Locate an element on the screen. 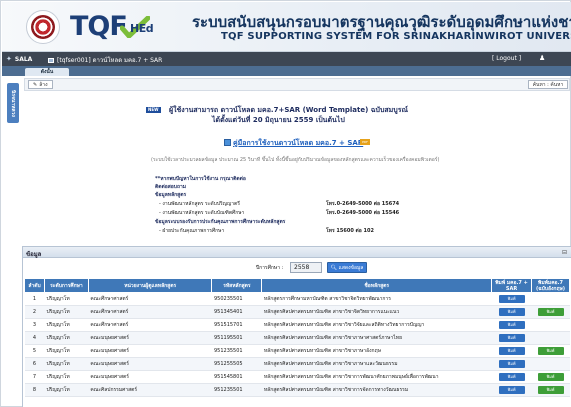 The height and width of the screenshot is (407, 571). cell-code: 951345401 is located at coordinates (236, 312).